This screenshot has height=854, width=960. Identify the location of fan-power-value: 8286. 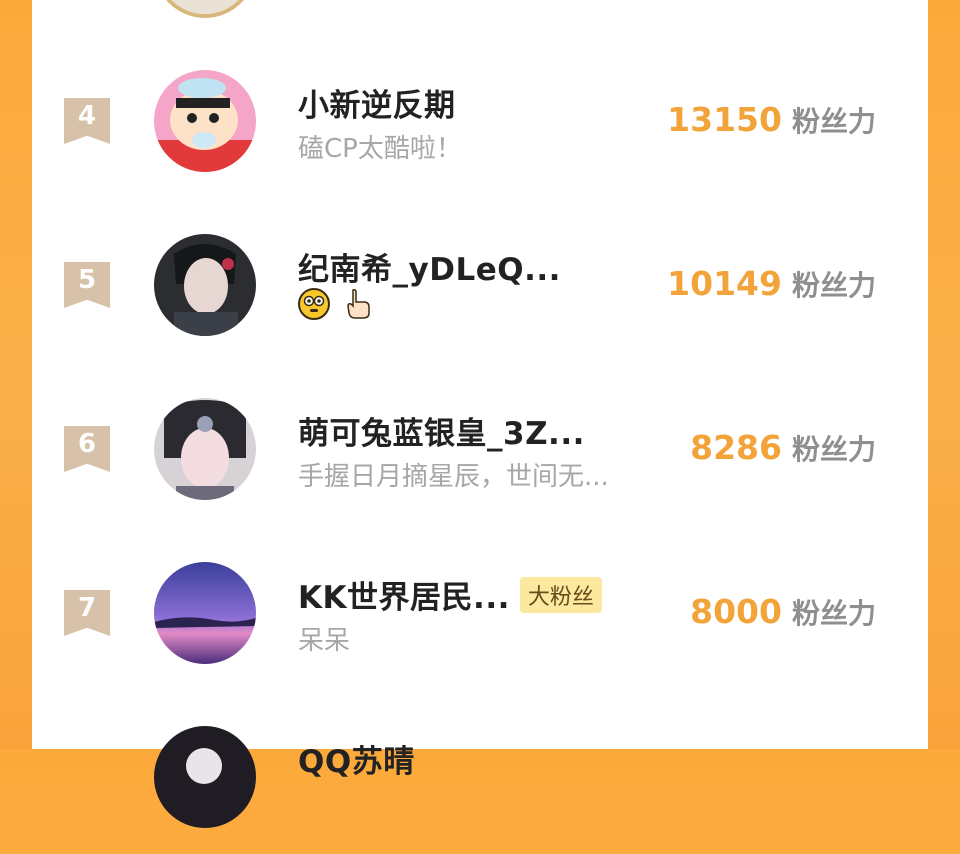
(736, 447).